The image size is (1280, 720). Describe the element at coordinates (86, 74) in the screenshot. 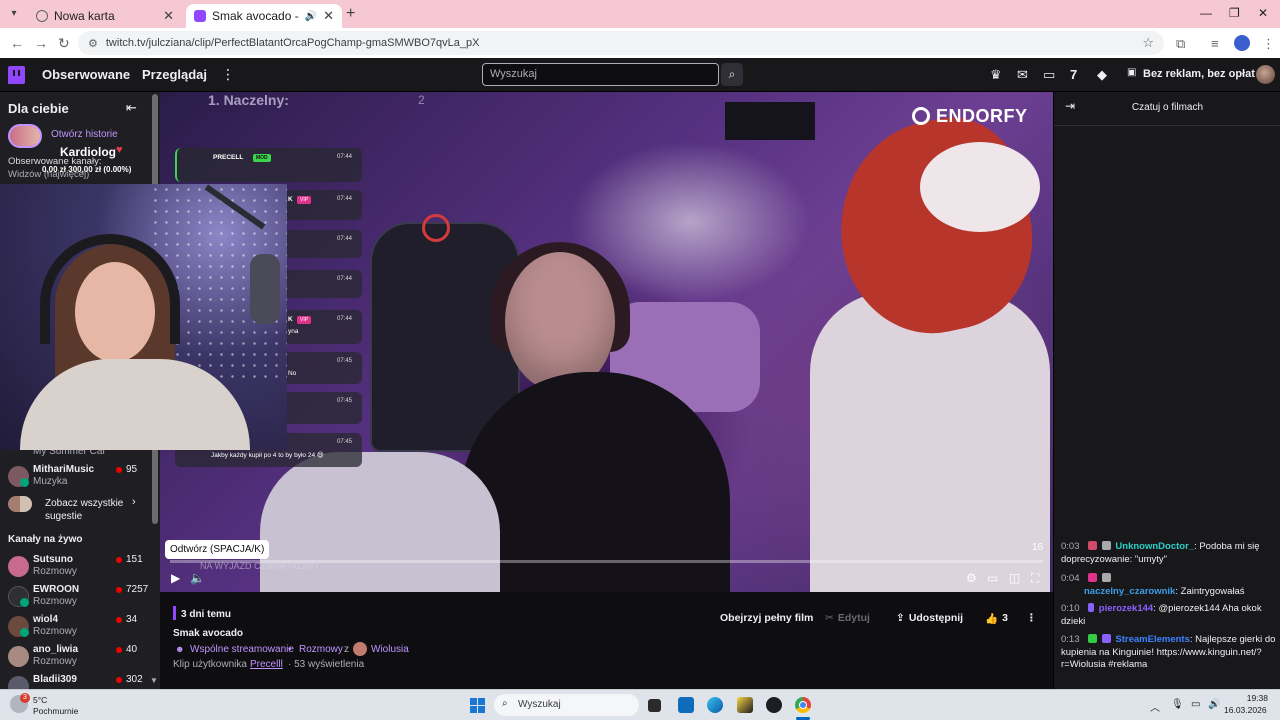

I see `nav-following: Obserwowane` at that location.